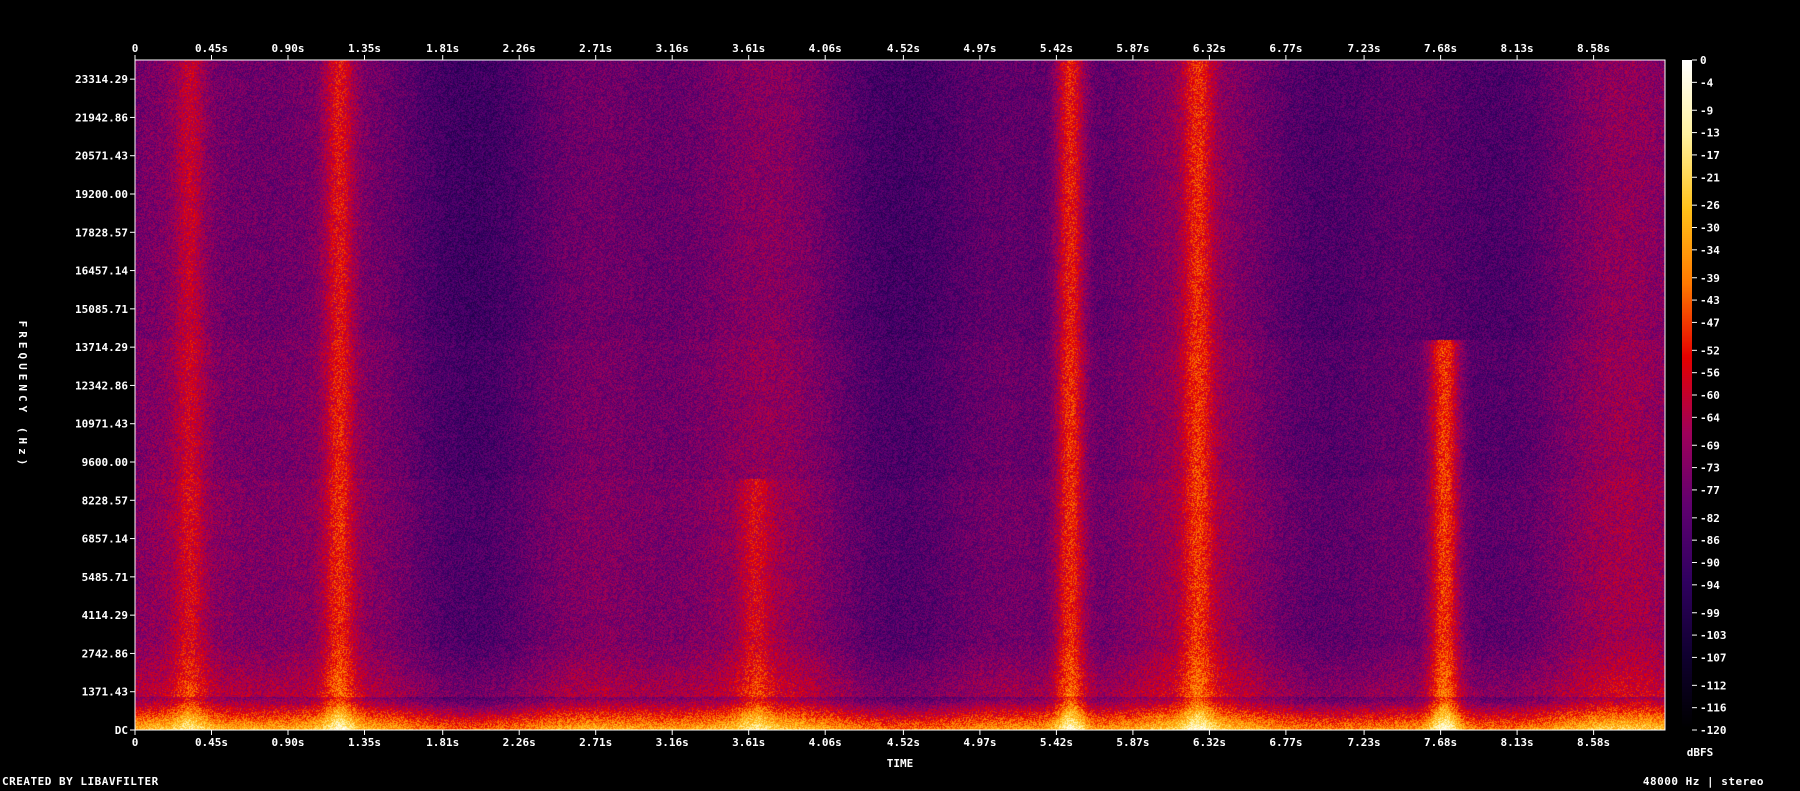 The height and width of the screenshot is (791, 1800). I want to click on y-tick-label: 12342.86, so click(101, 385).